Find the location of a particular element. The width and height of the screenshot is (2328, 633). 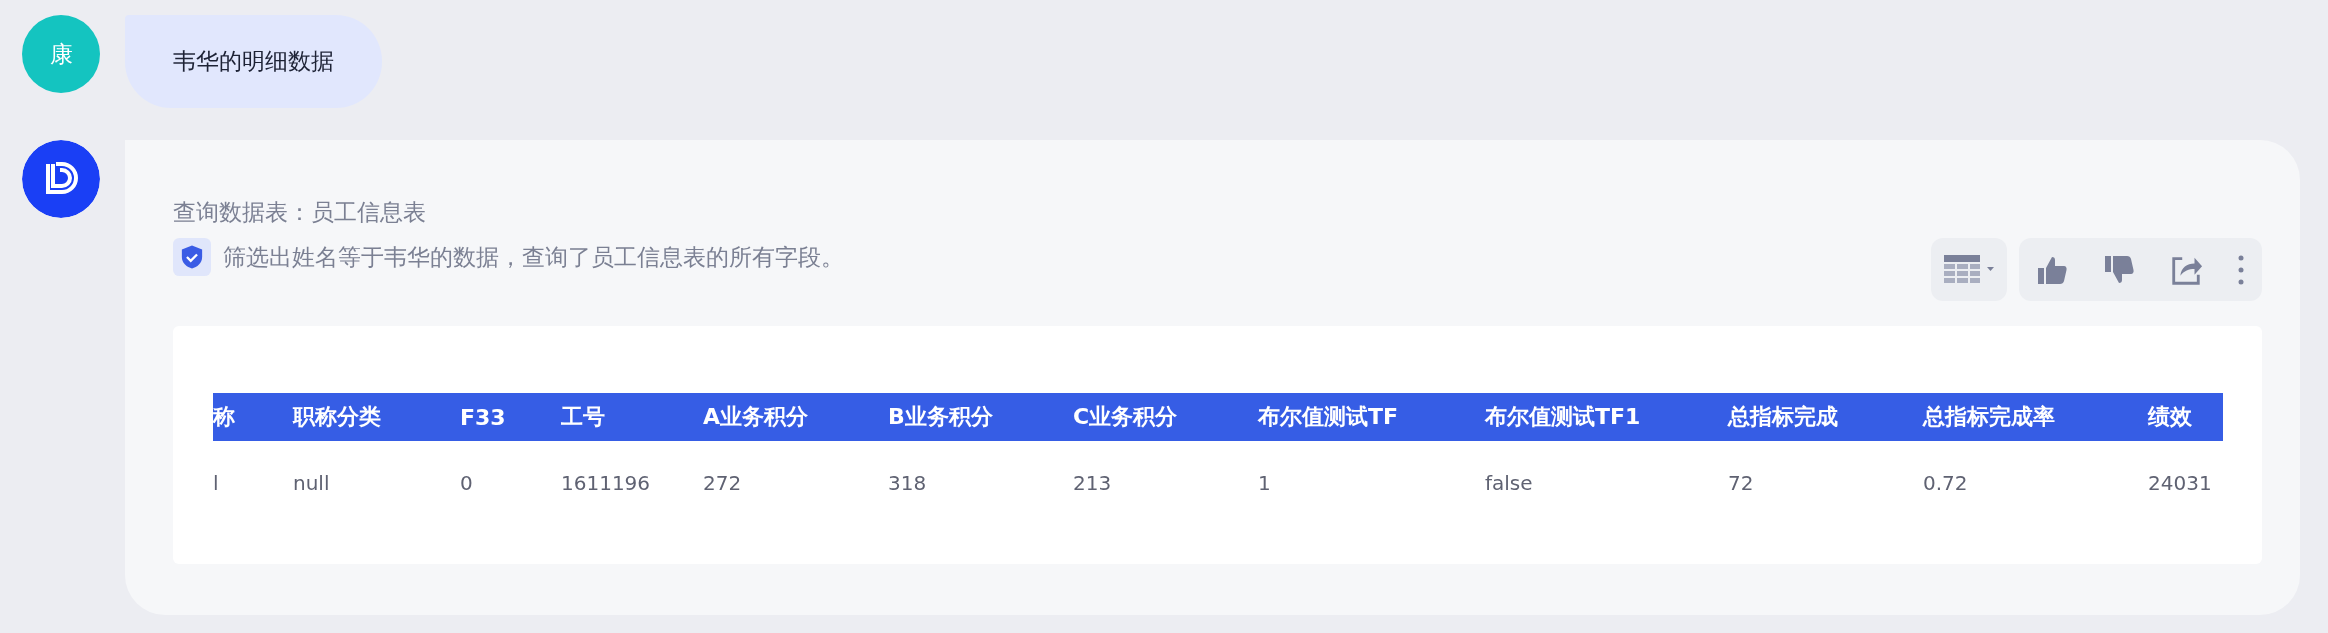

shield-check-icon is located at coordinates (192, 257).